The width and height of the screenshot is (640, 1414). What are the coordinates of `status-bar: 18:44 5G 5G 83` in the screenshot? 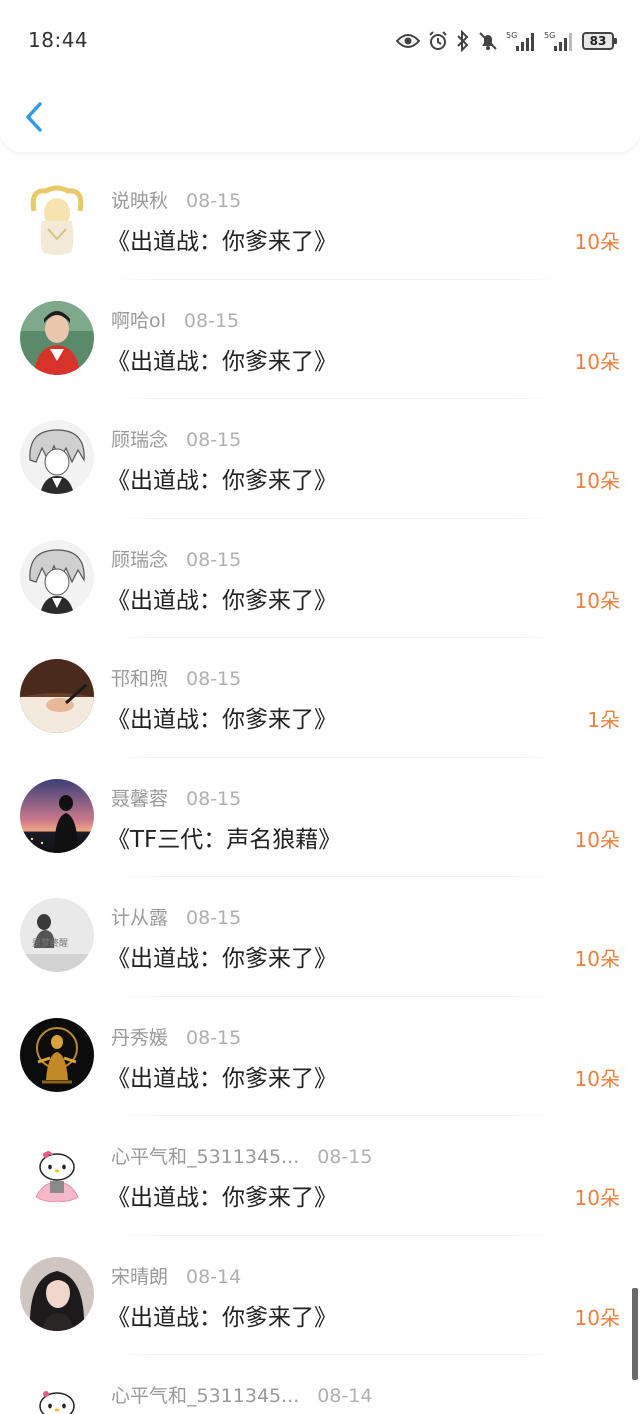 It's located at (320, 40).